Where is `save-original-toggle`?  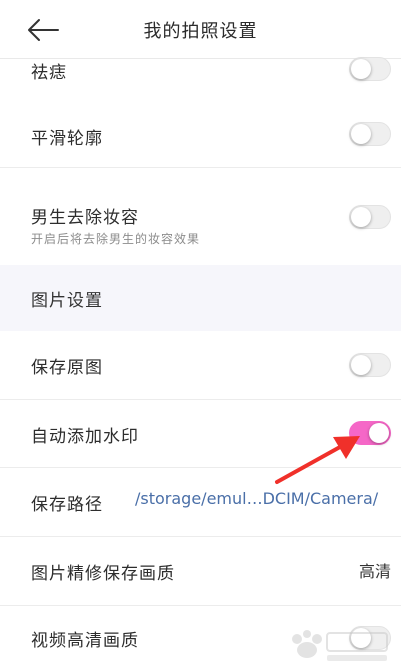
save-original-toggle is located at coordinates (370, 365).